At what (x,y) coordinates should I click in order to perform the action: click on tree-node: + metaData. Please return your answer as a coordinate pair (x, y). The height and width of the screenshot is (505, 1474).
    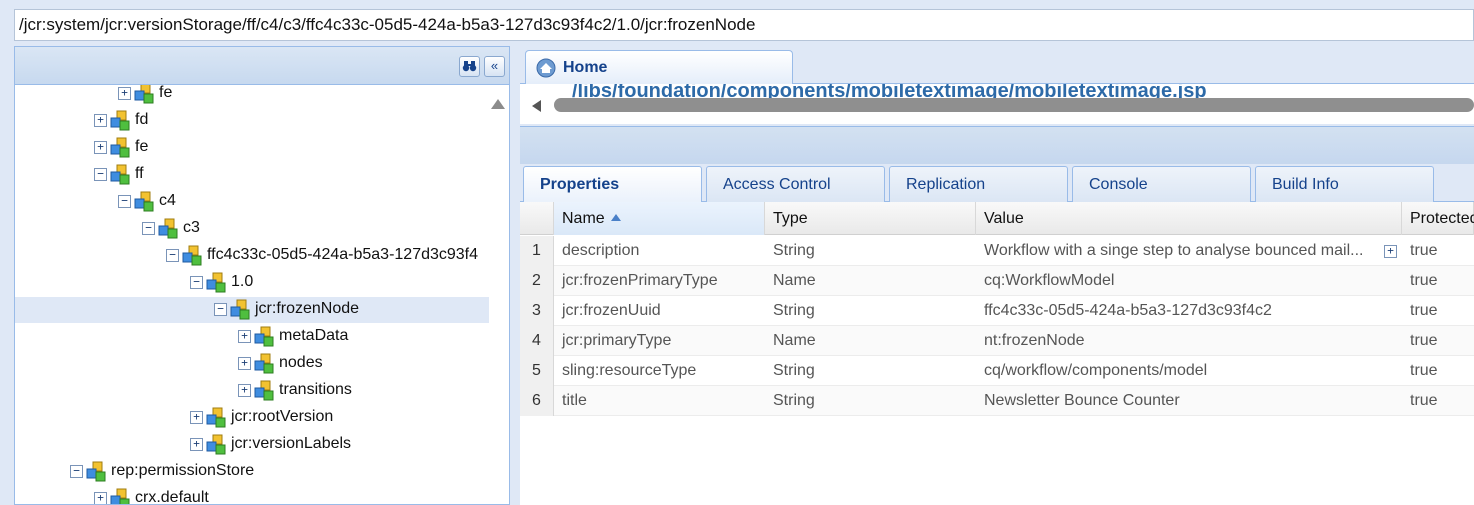
    Looking at the image, I should click on (253, 337).